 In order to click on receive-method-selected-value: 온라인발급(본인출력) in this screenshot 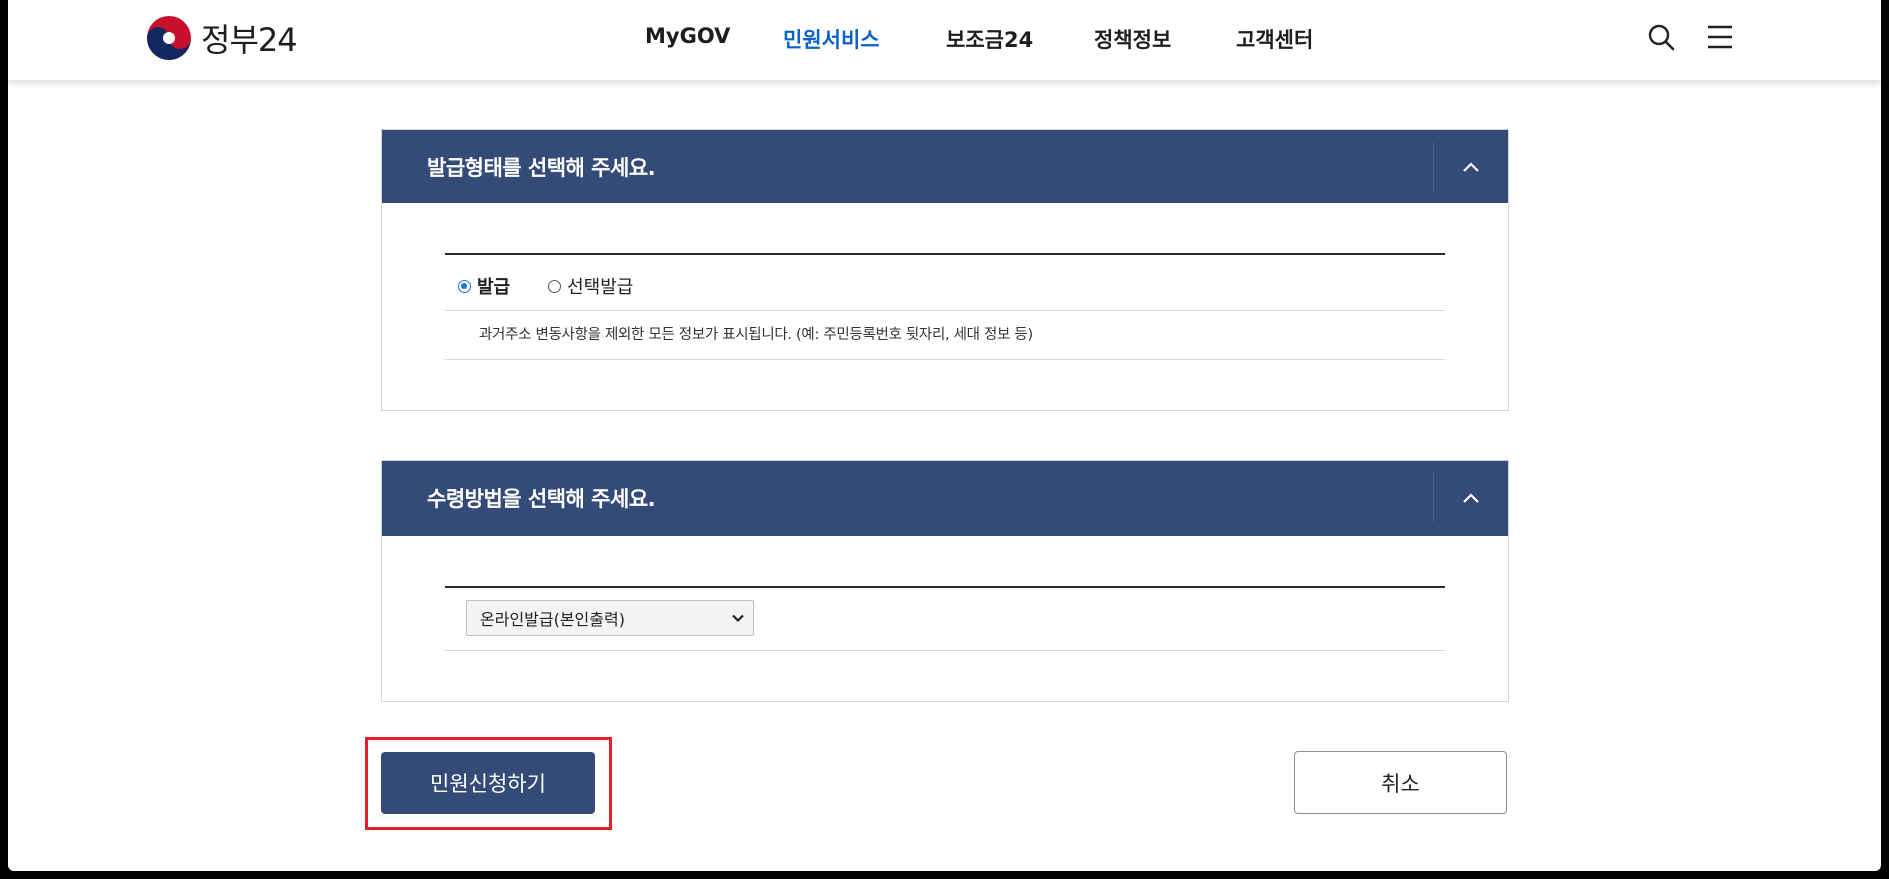, I will do `click(552, 619)`.